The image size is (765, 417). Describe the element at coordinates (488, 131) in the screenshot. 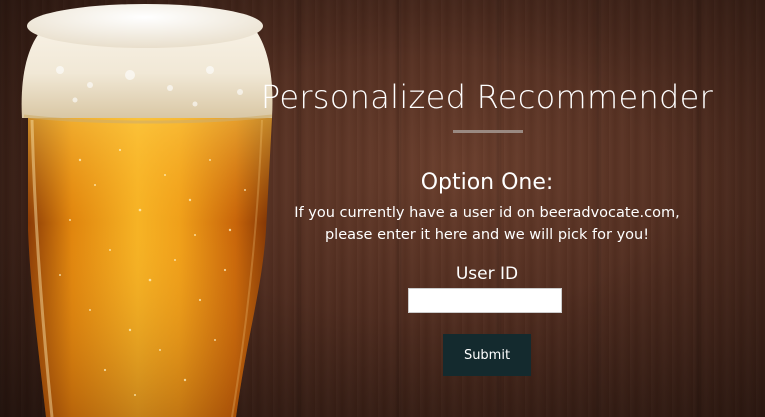

I see `title-divider` at that location.